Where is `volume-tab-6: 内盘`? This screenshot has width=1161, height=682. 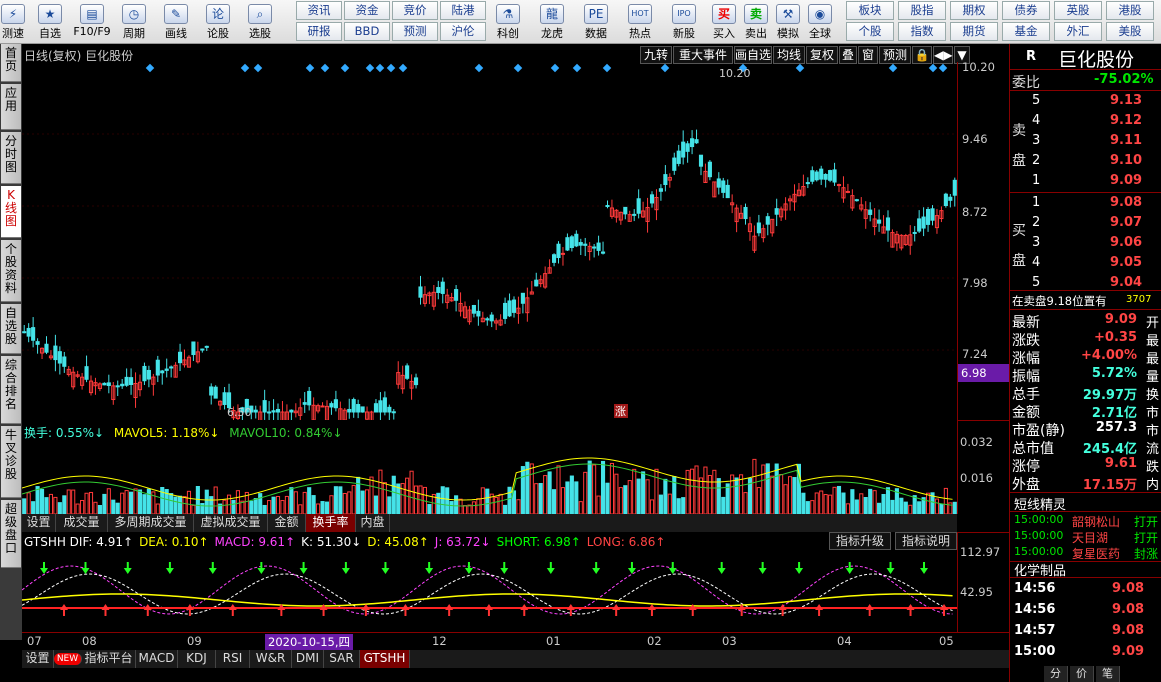
volume-tab-6: 内盘 is located at coordinates (373, 523).